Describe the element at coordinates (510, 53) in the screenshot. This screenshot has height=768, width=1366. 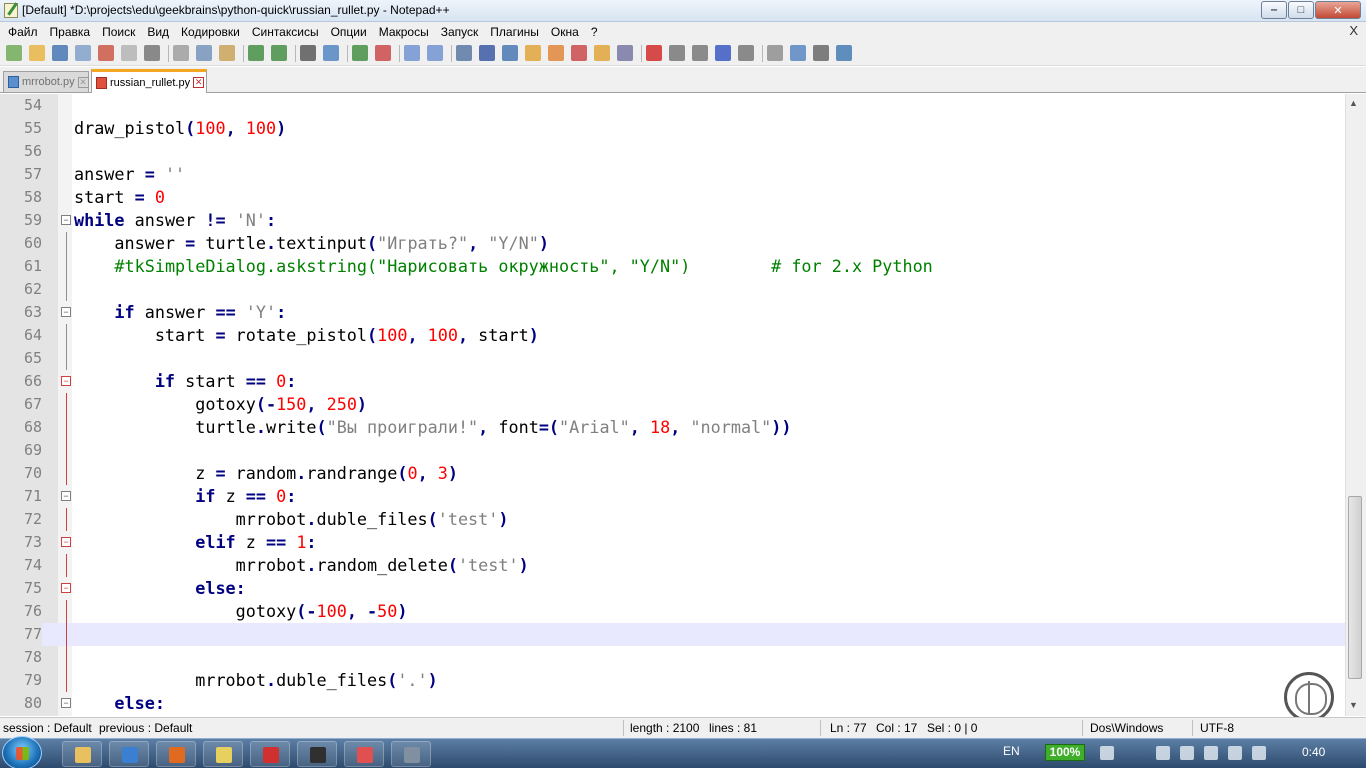
I see `indent-guide-icon` at that location.